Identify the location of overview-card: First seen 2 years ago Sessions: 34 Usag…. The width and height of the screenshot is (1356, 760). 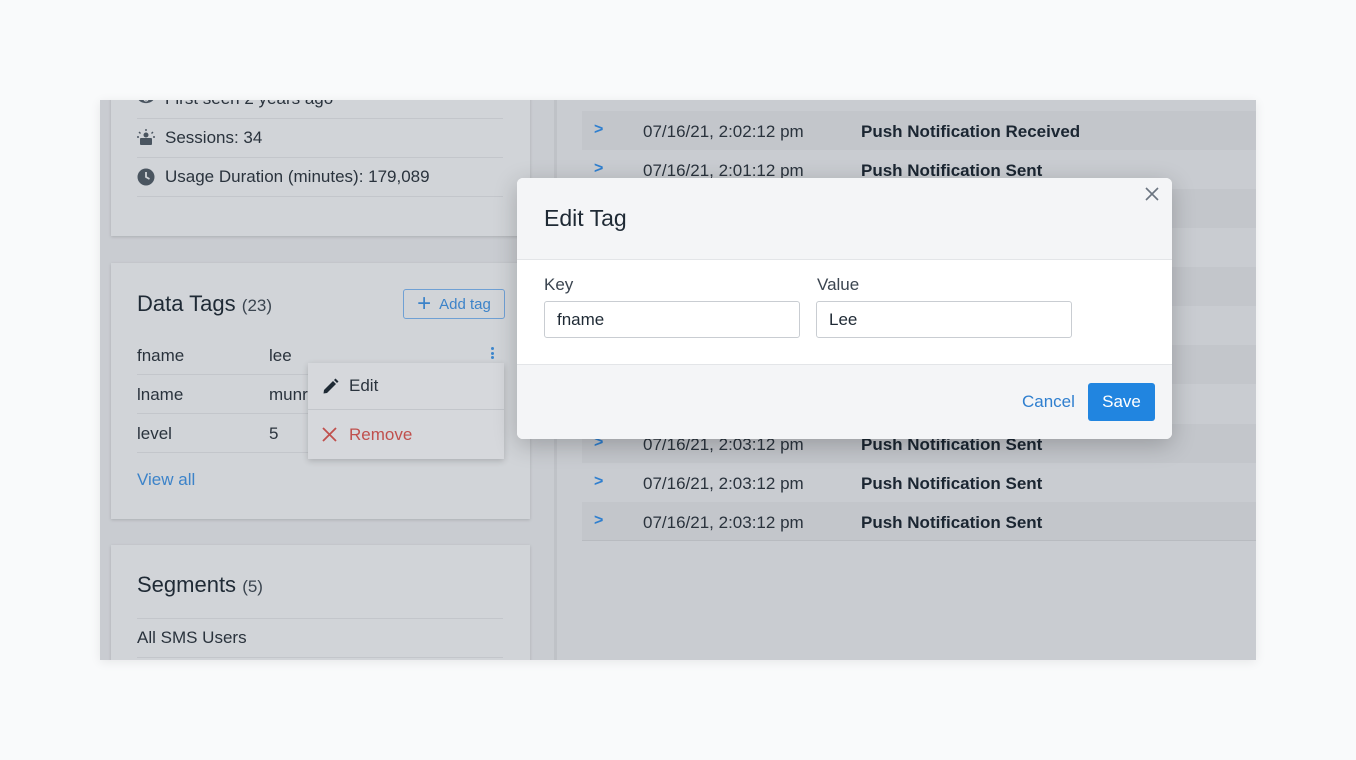
(320, 168).